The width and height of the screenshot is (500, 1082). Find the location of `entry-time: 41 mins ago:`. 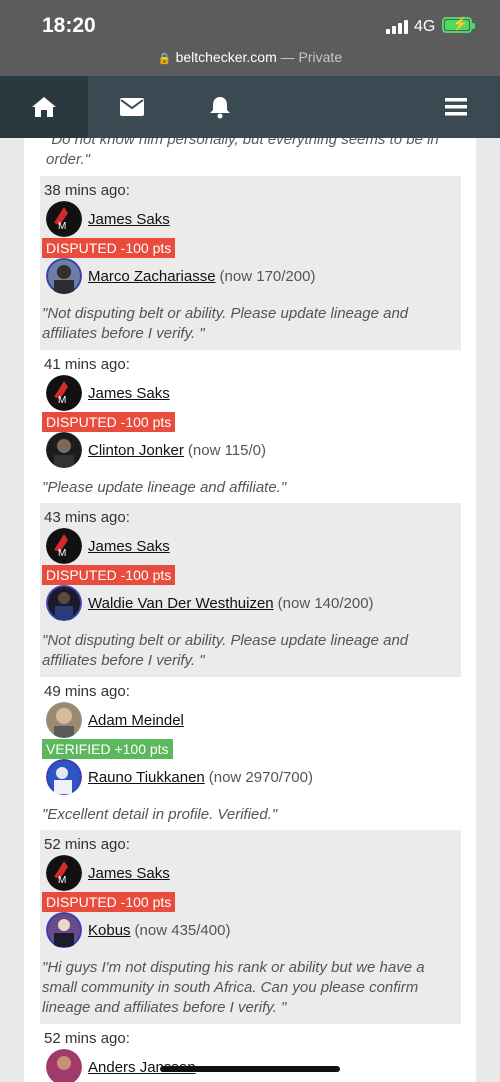

entry-time: 41 mins ago: is located at coordinates (87, 364).